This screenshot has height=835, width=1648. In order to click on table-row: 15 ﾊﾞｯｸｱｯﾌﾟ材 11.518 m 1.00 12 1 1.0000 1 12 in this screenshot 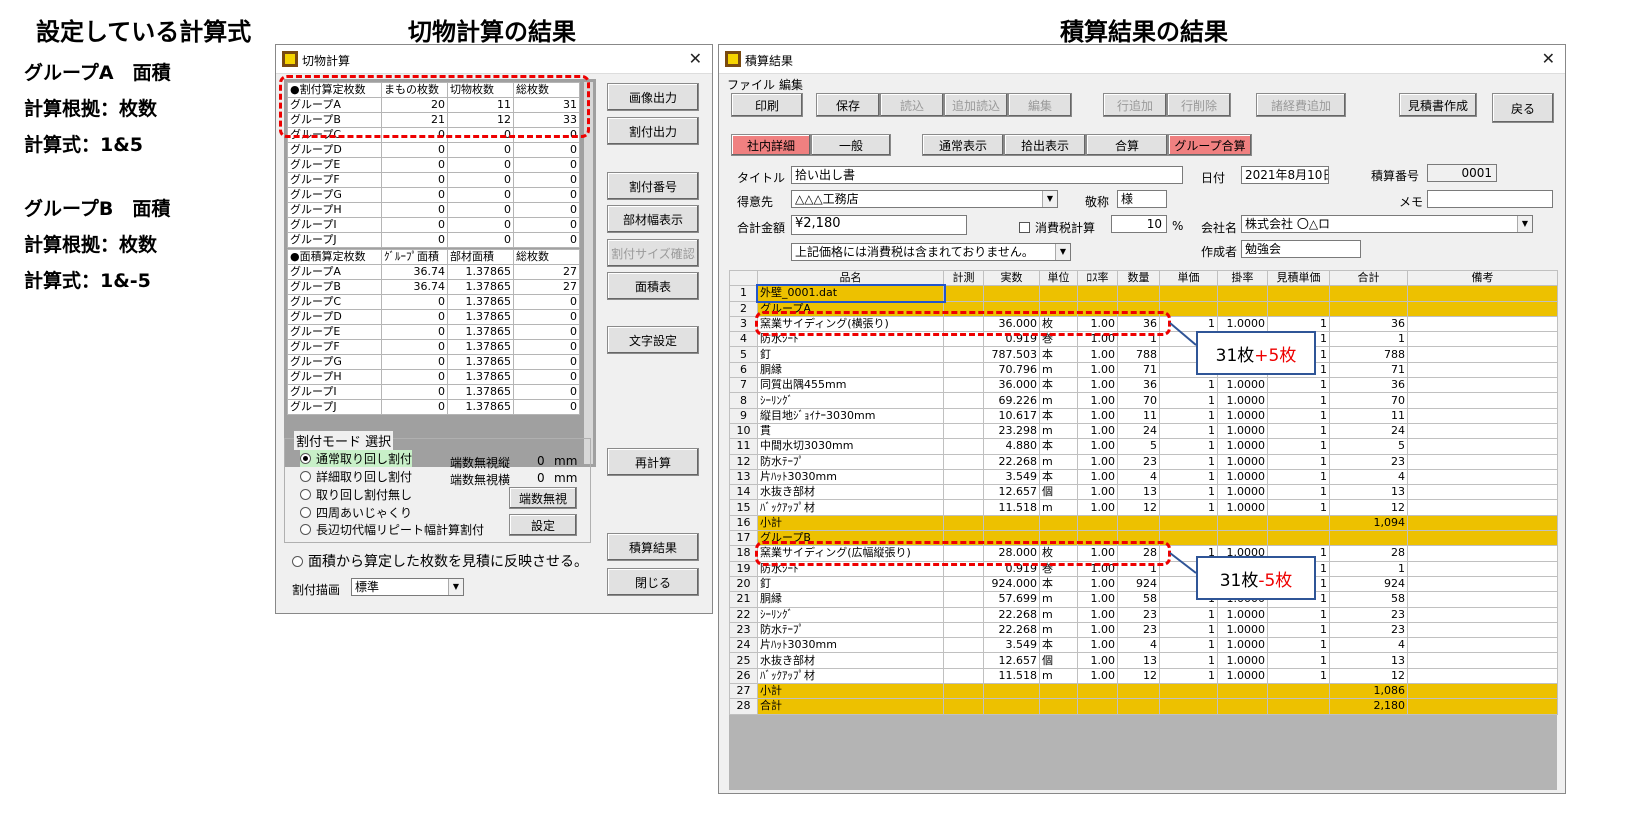, I will do `click(1143, 507)`.